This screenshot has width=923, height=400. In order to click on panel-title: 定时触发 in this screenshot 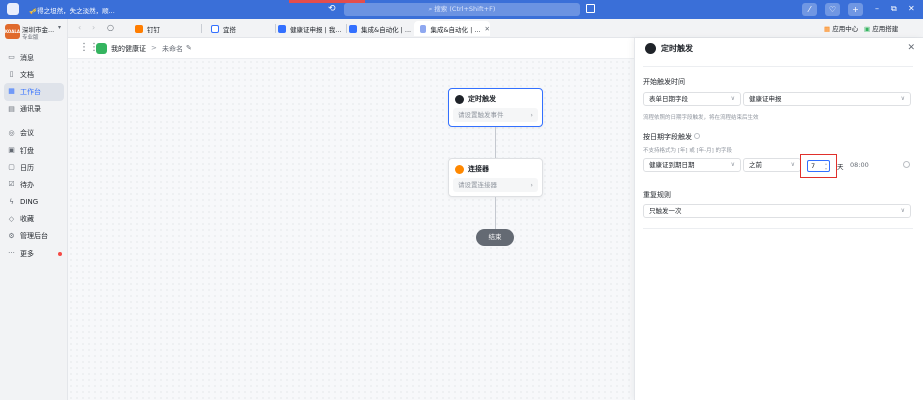, I will do `click(677, 48)`.